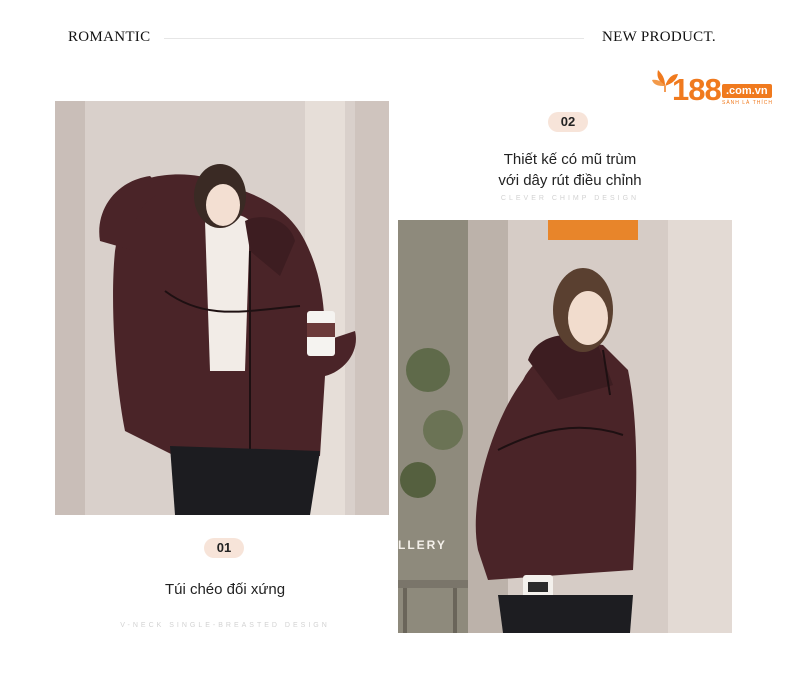 This screenshot has height=697, width=790. I want to click on logo-domain: .com.vn, so click(747, 91).